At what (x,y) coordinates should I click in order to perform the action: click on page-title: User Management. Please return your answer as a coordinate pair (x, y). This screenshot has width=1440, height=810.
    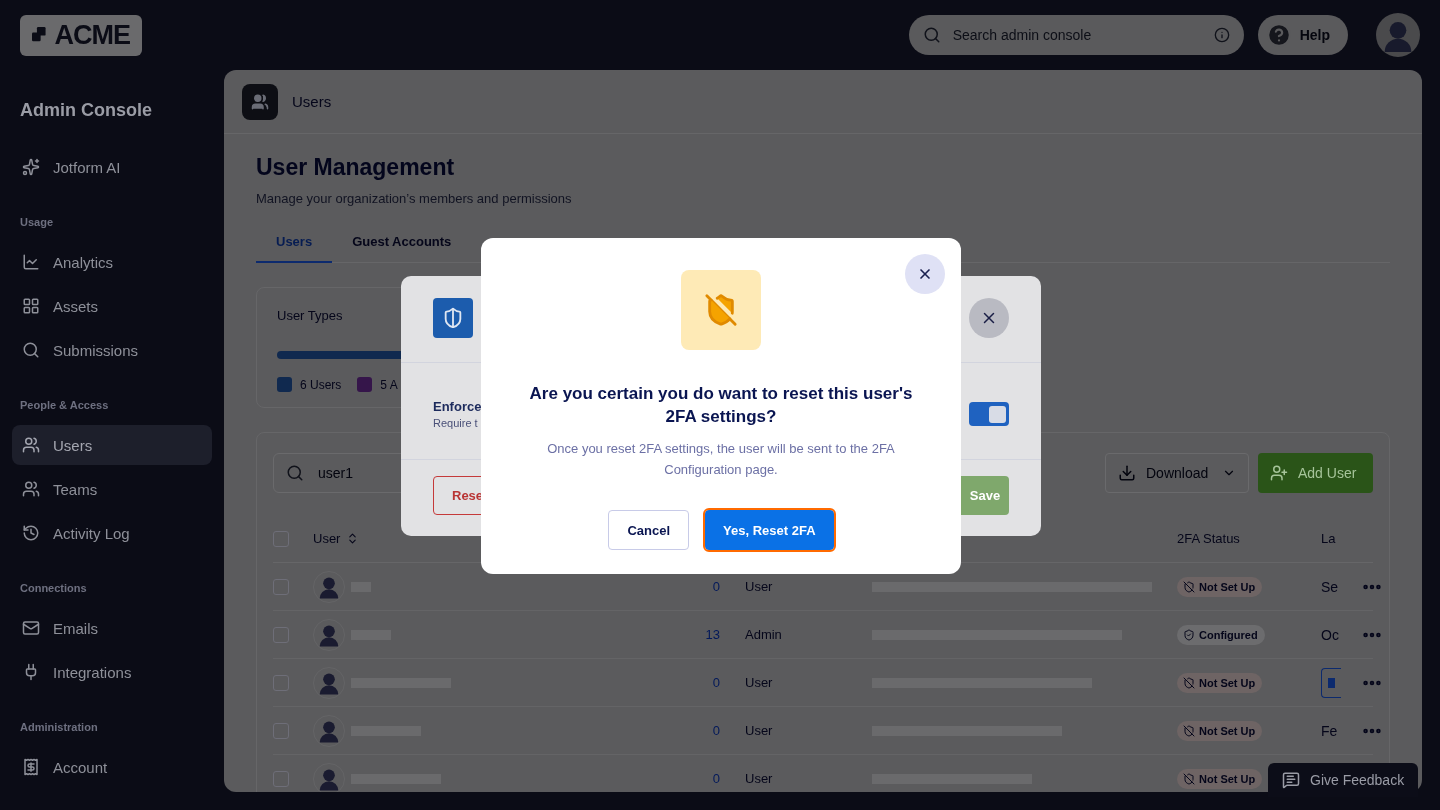
    Looking at the image, I should click on (356, 167).